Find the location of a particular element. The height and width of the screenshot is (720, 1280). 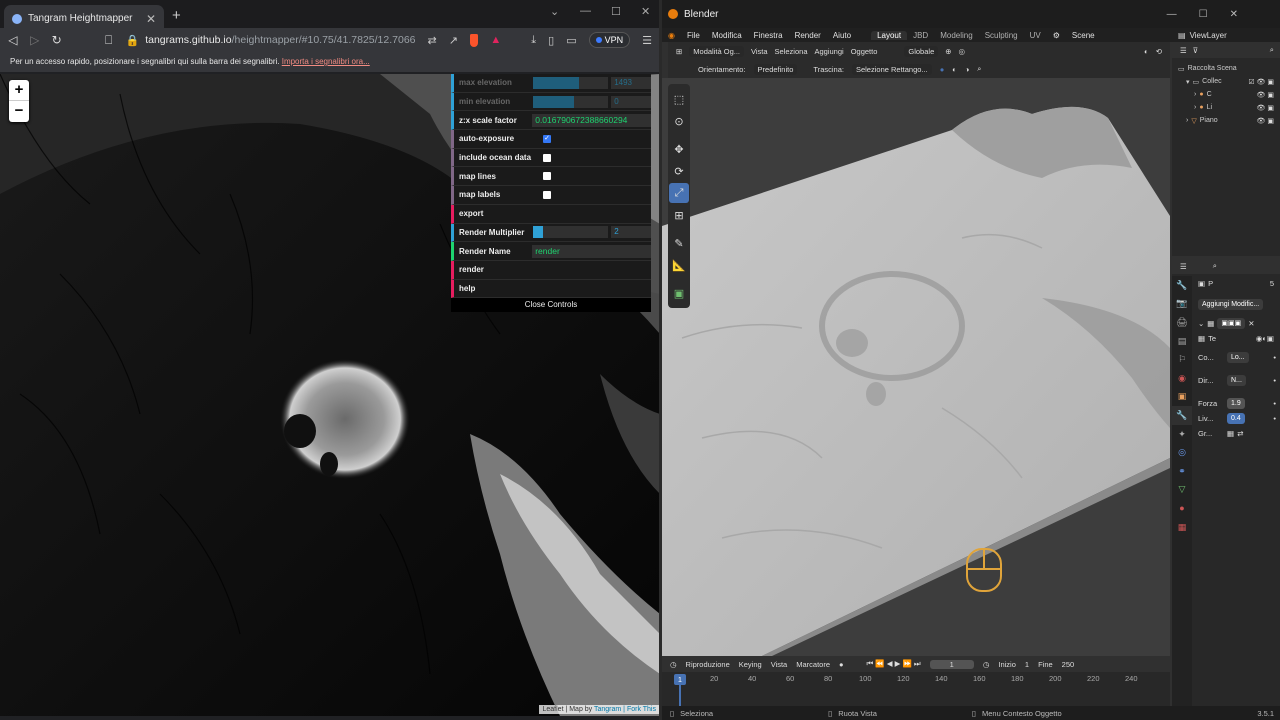

midlevel-anim-icon: • is located at coordinates (1274, 418).